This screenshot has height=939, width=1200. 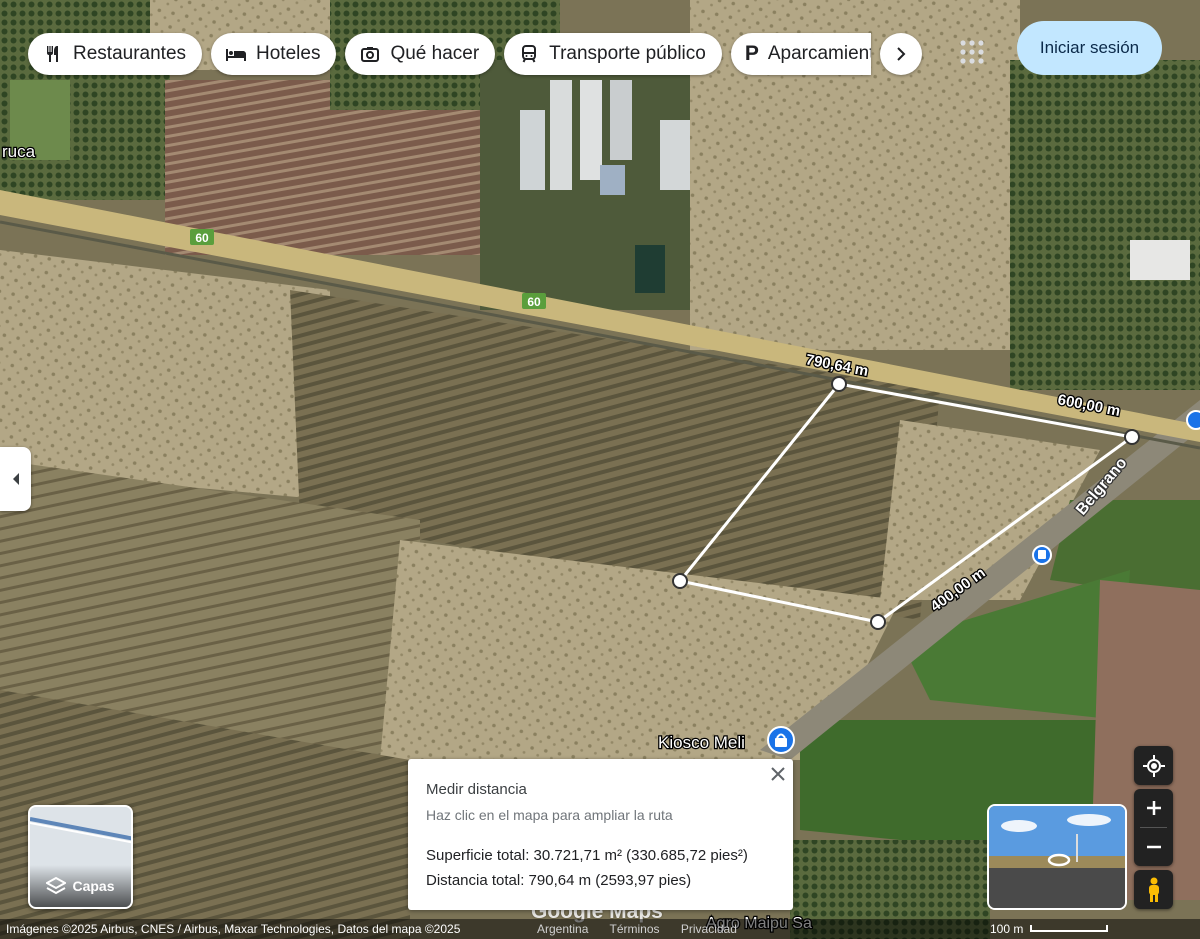 I want to click on chip-label: Hoteles, so click(x=288, y=53).